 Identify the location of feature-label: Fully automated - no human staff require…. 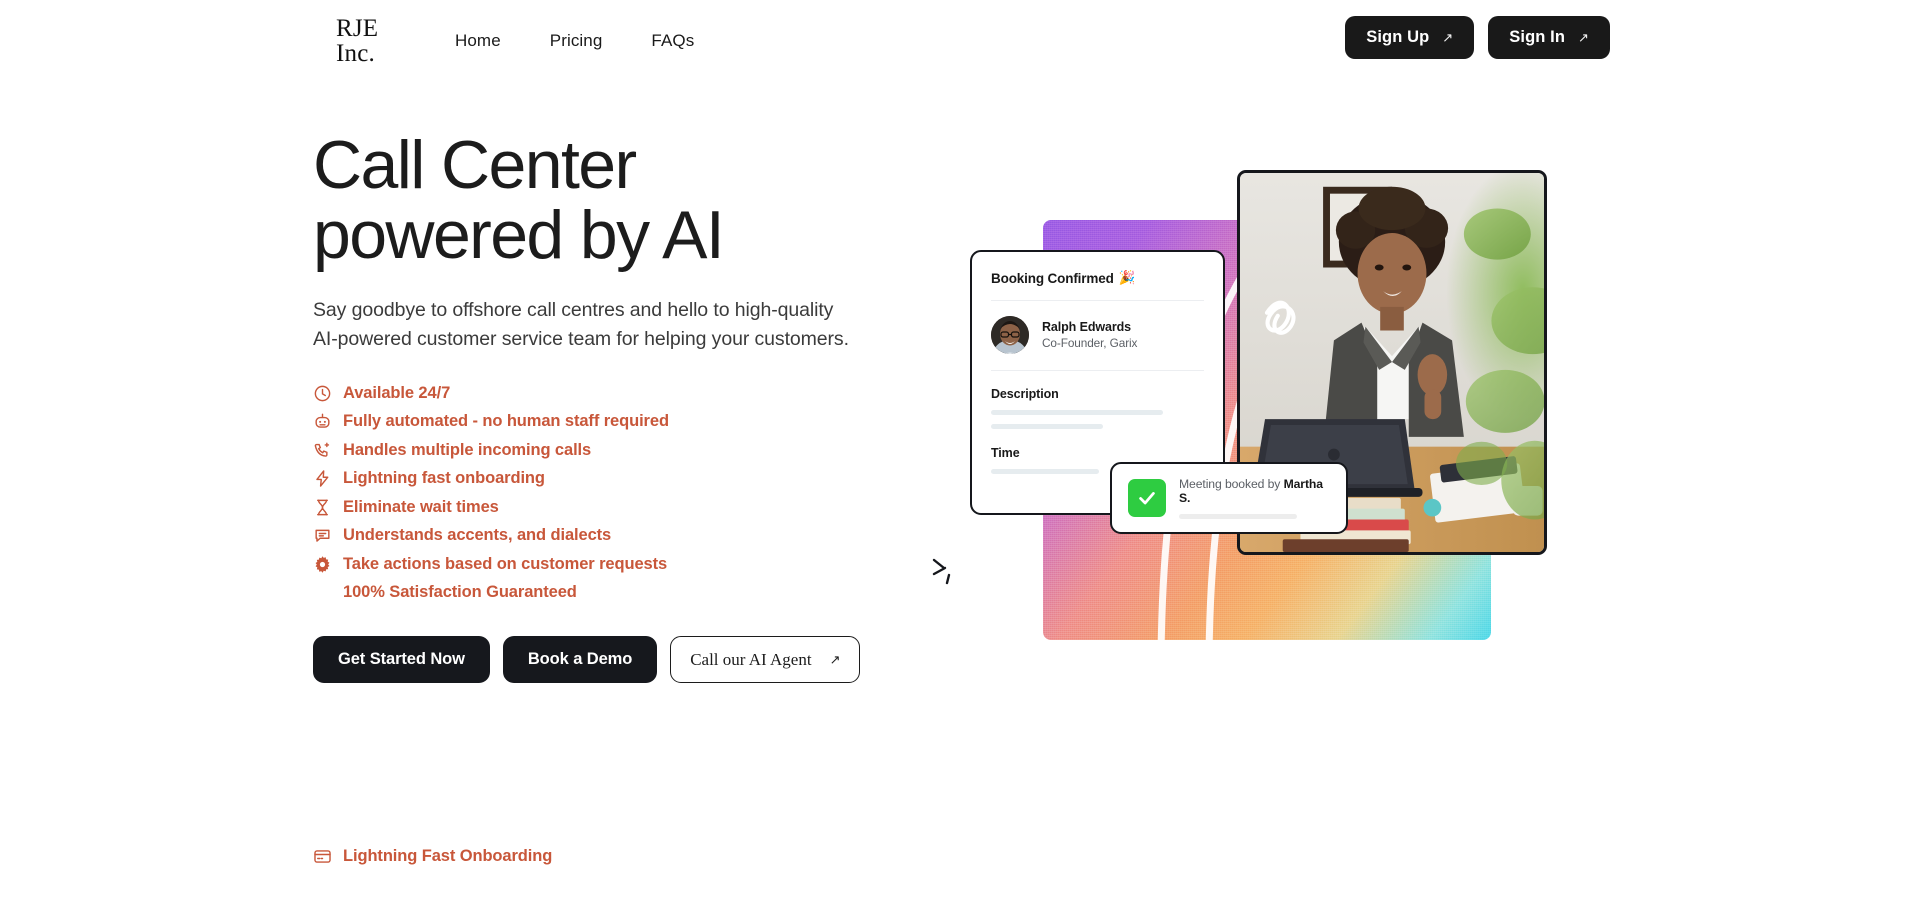
(506, 421).